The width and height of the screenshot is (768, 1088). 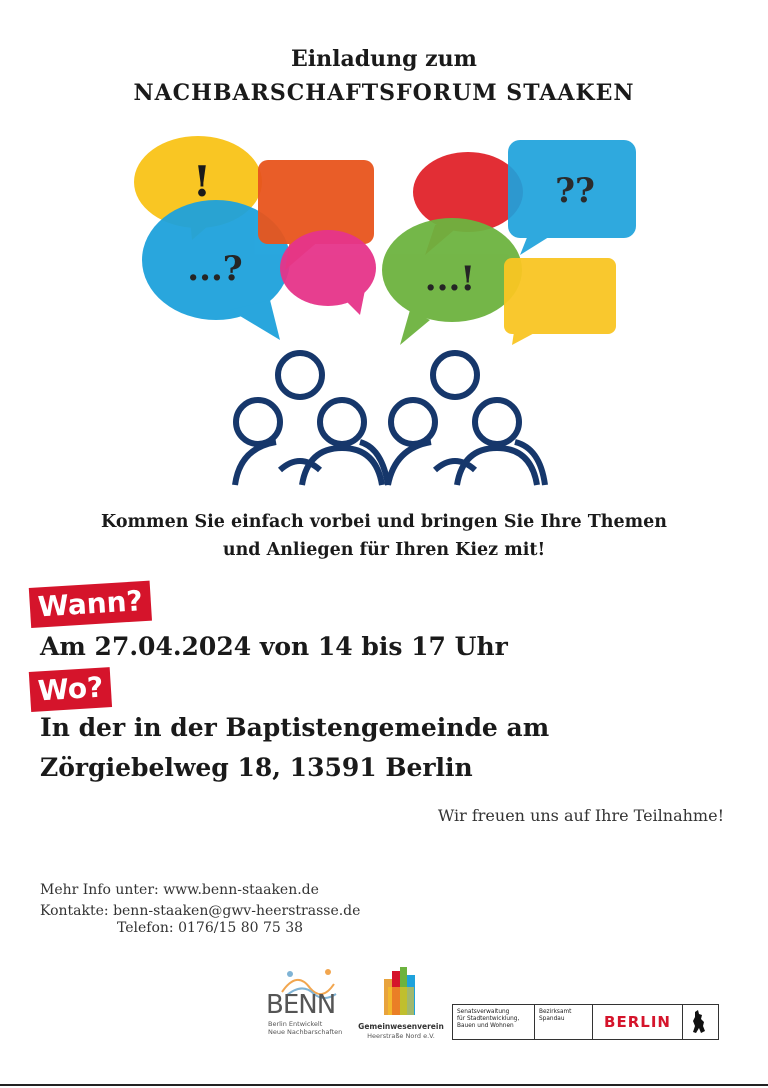 I want to click on gwv-subtitle: Heerstraße Nord e.V., so click(x=401, y=1036).